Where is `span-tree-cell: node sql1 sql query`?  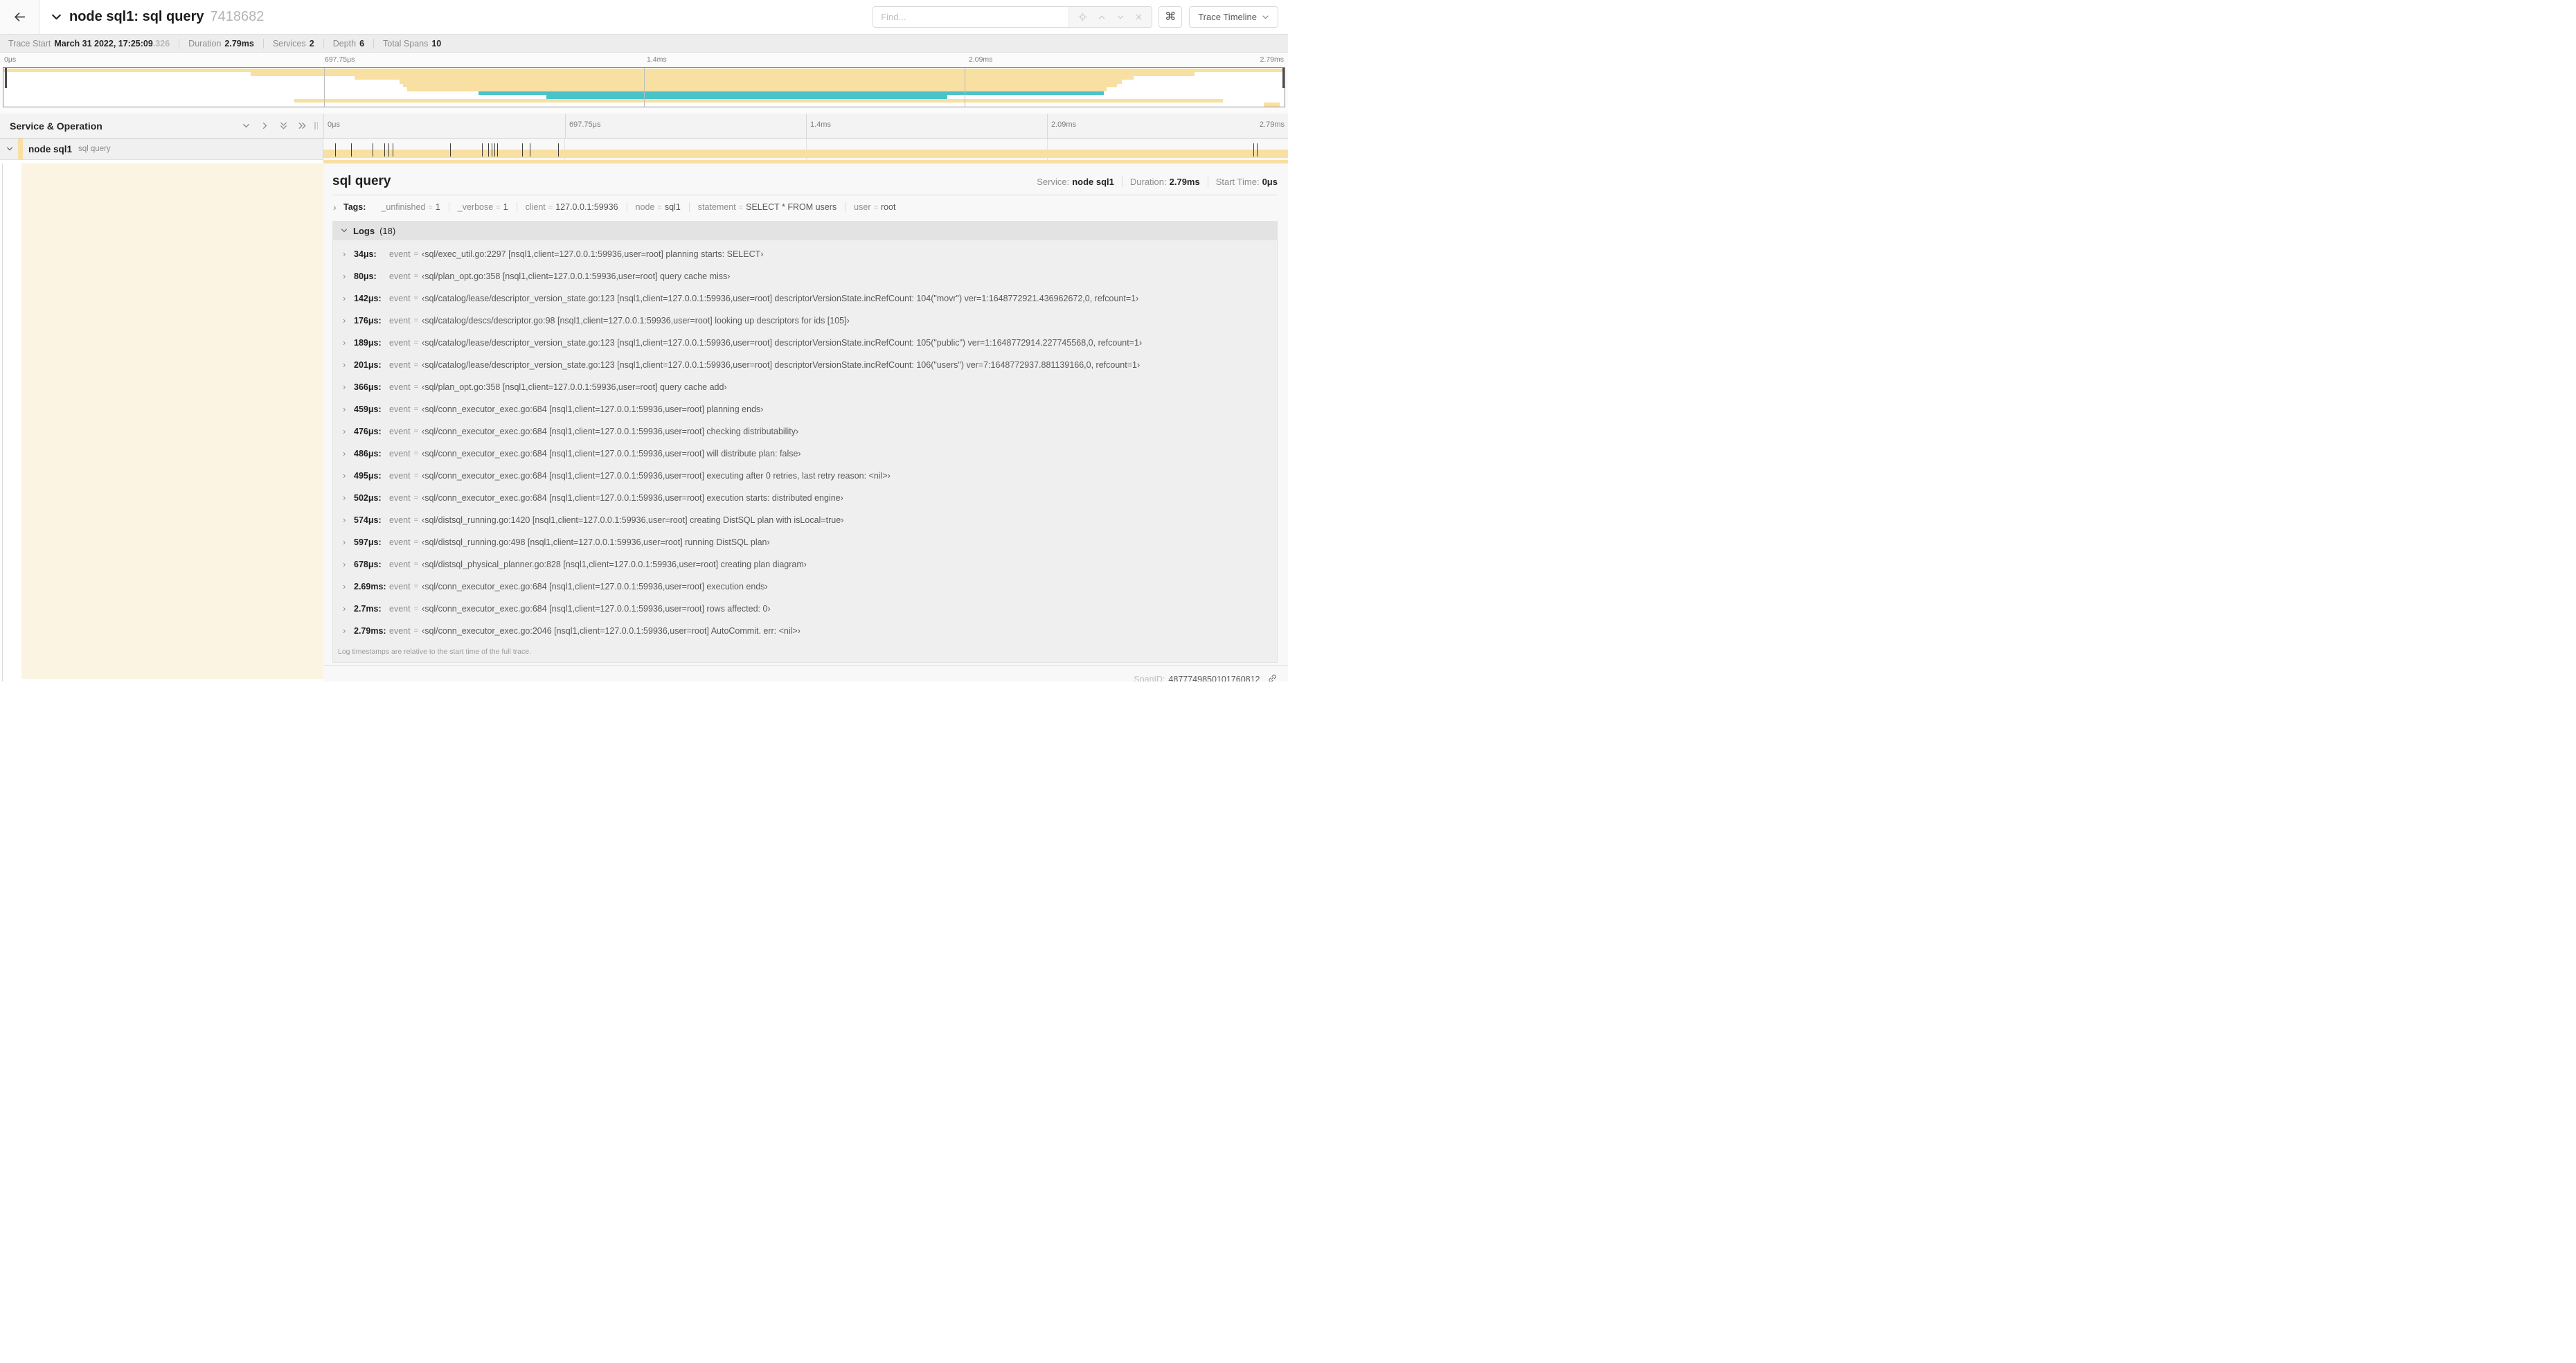
span-tree-cell: node sql1 sql query is located at coordinates (162, 150).